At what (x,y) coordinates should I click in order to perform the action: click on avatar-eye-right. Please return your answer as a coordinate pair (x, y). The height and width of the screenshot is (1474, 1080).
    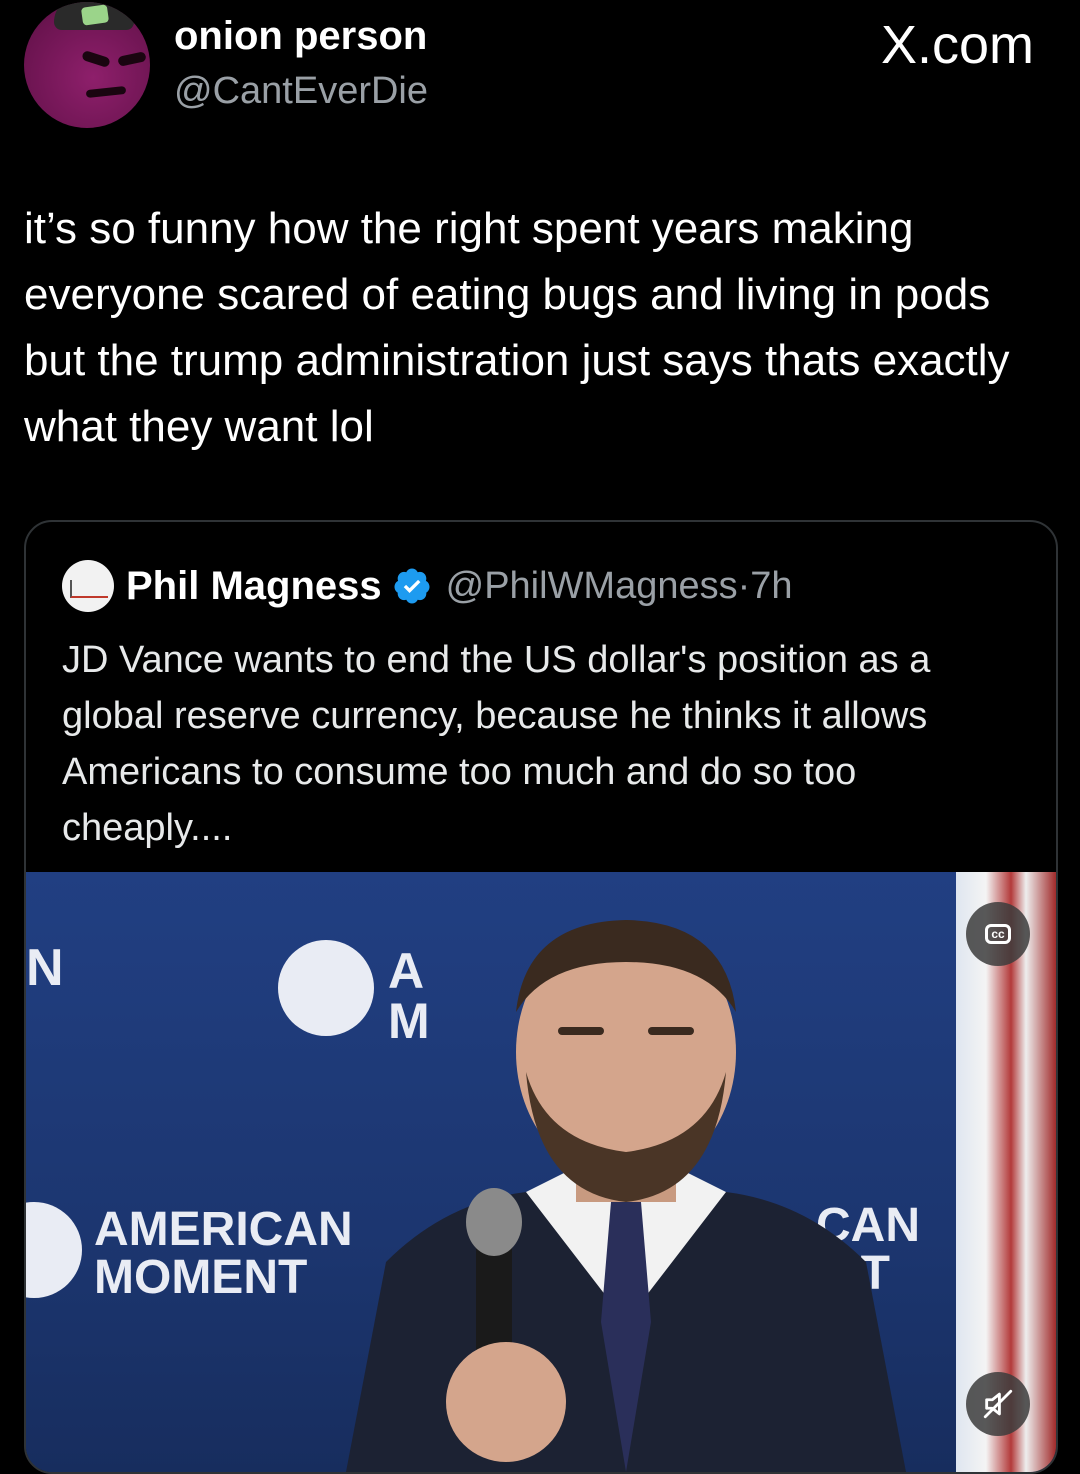
    Looking at the image, I should click on (132, 59).